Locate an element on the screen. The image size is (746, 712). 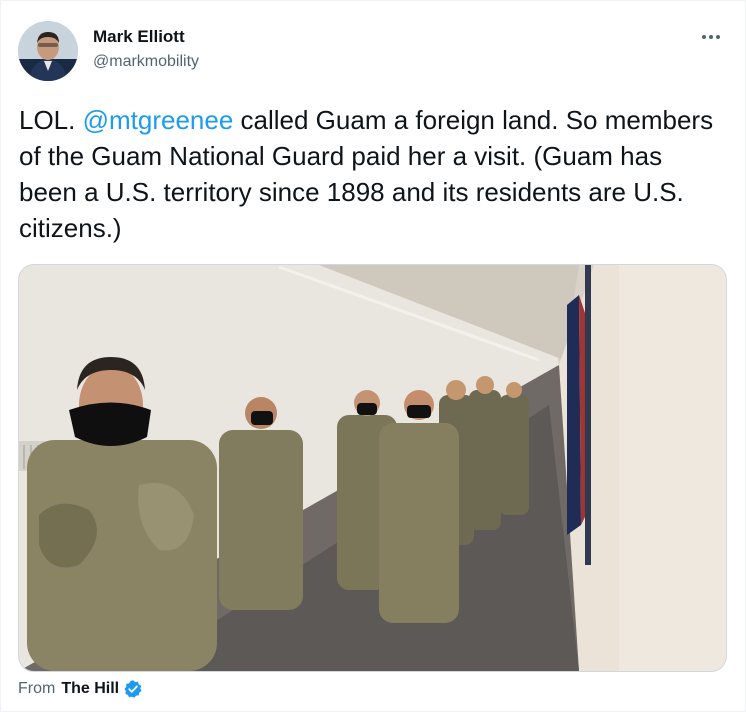
tweet-text-start: LOL. is located at coordinates (51, 120).